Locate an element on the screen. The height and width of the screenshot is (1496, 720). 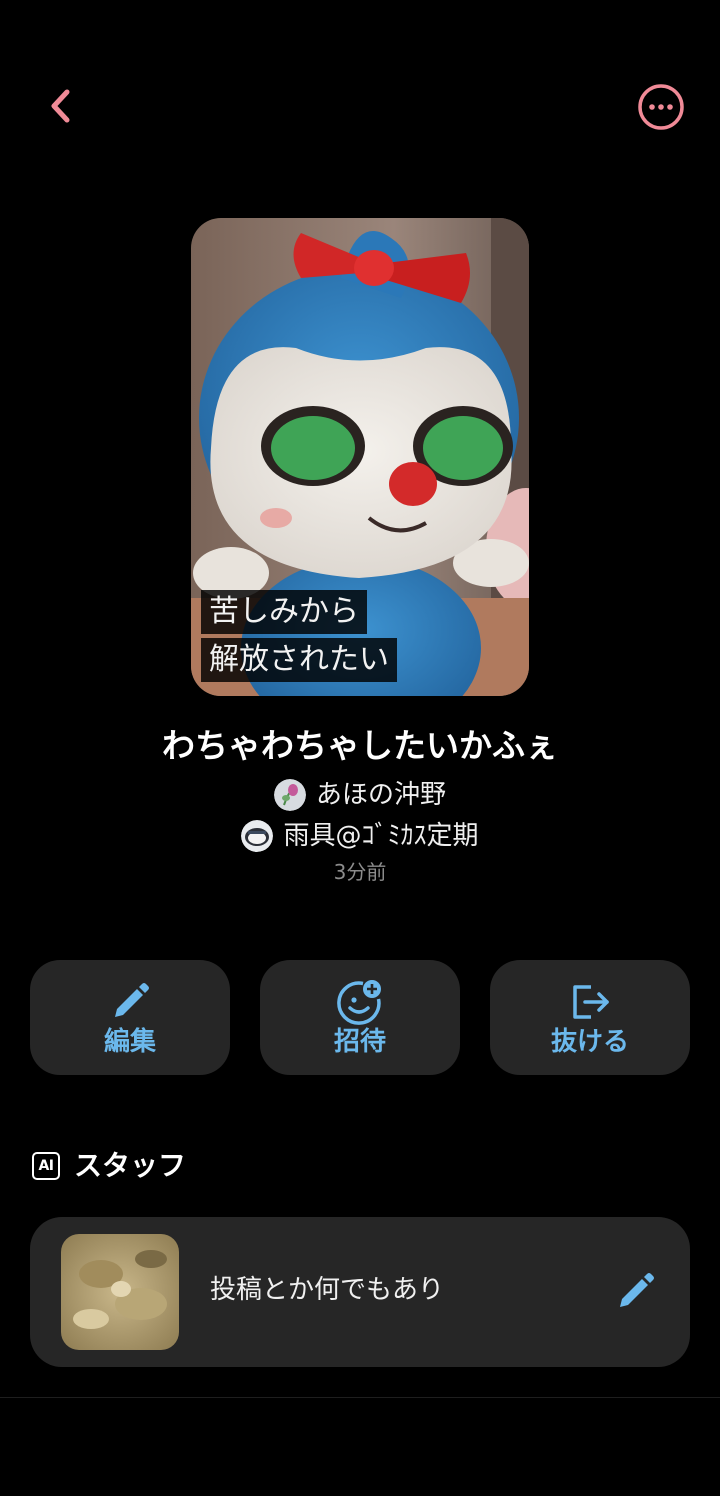
staff-card: 投稿とか何でもあり is located at coordinates (360, 1292).